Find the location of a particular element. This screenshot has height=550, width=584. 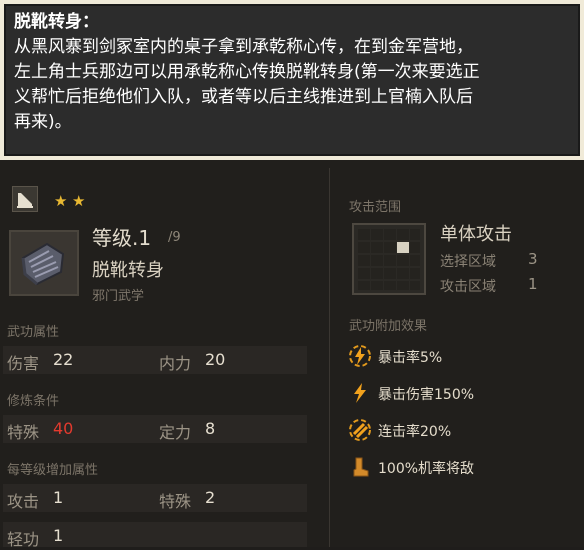

skill-level: 等级.1 is located at coordinates (122, 238).